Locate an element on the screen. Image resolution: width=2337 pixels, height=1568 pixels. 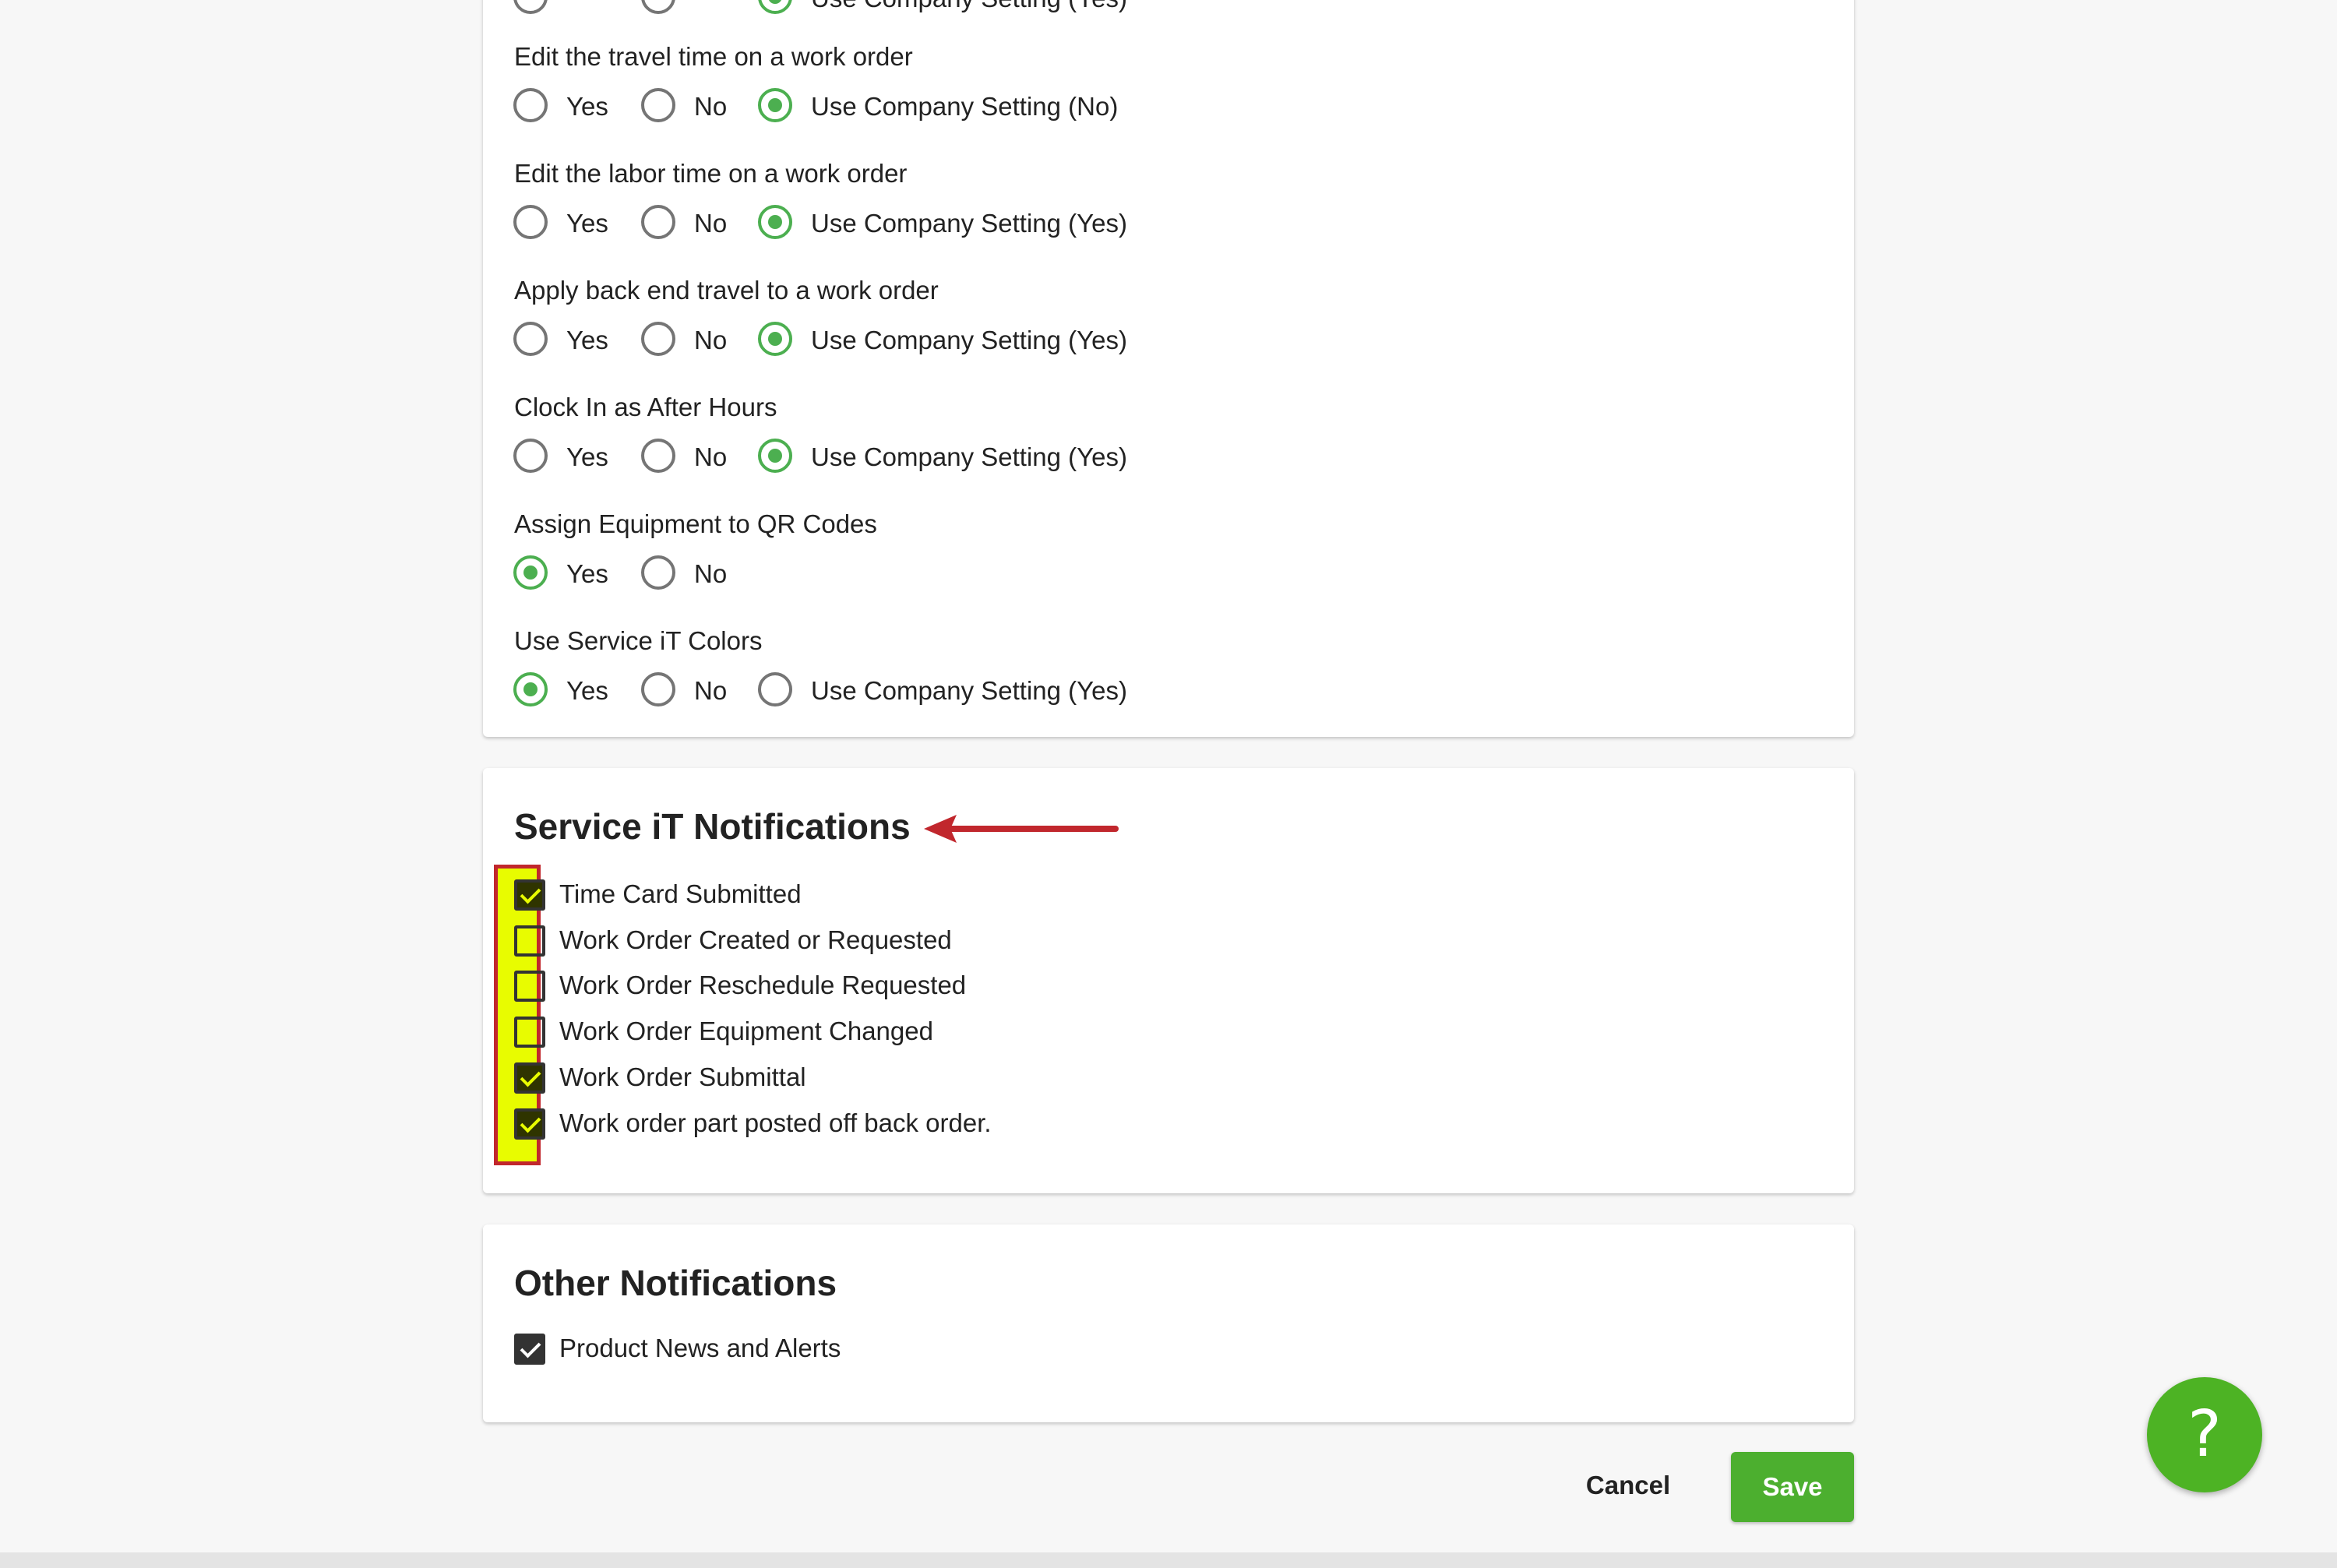
radio-option-label: Use Company Setting (No) is located at coordinates (965, 107).